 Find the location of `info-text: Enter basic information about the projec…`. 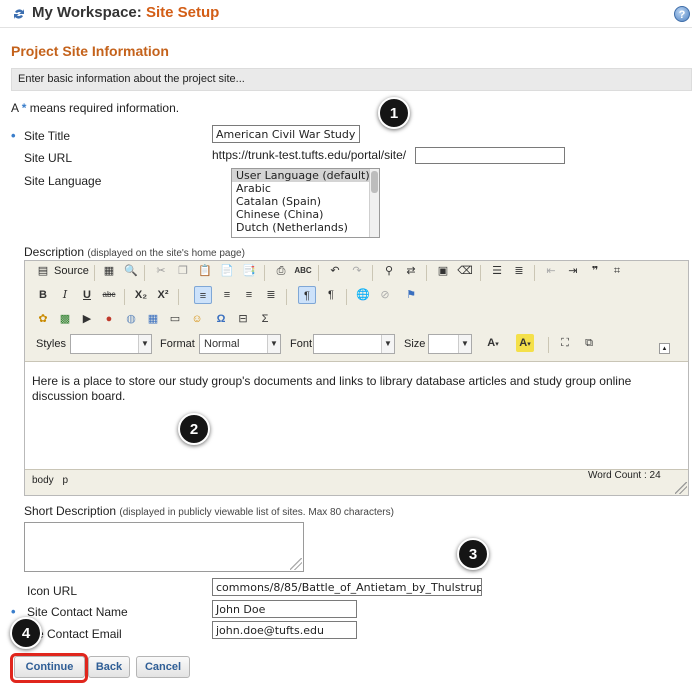

info-text: Enter basic information about the projec… is located at coordinates (131, 79).